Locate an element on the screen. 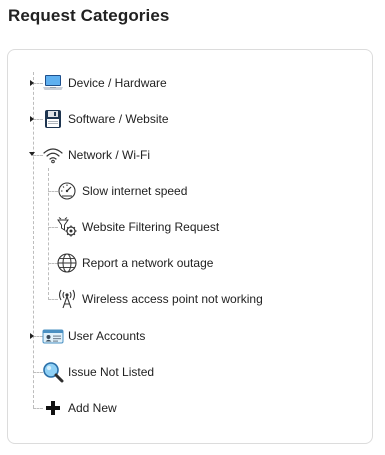  tree-item-device-hardware: Device / Hardware is located at coordinates (104, 83).